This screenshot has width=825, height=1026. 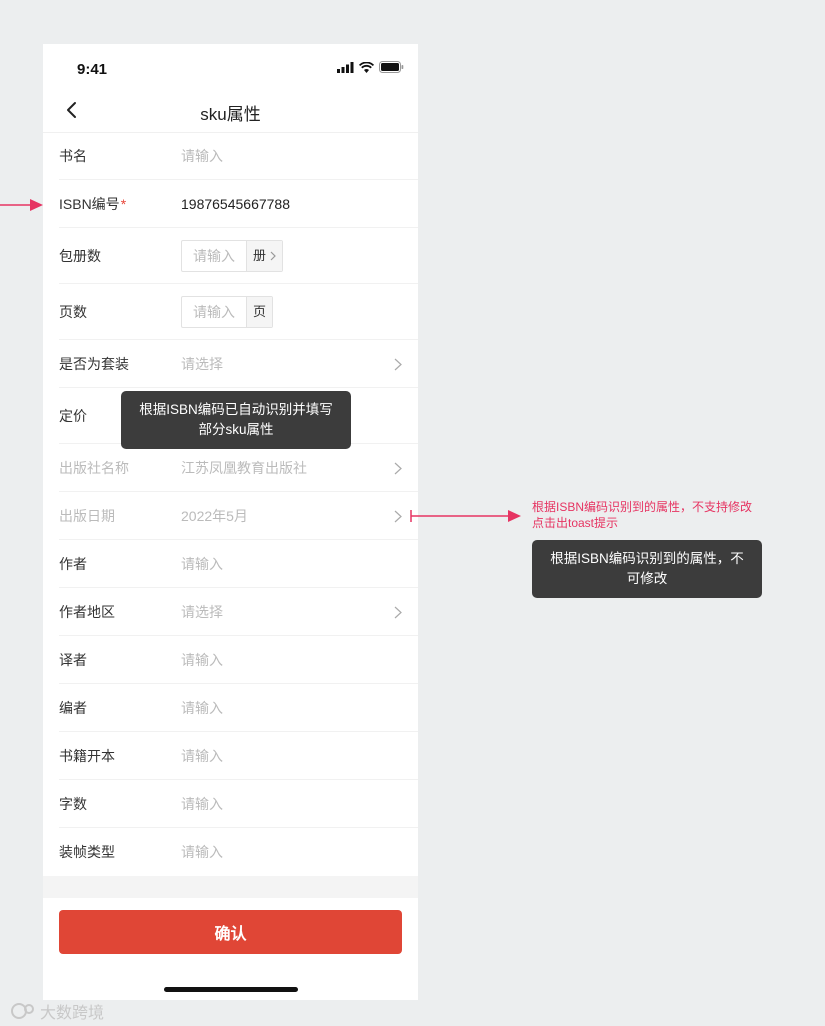 I want to click on is-set-select: 请选择, so click(x=202, y=363).